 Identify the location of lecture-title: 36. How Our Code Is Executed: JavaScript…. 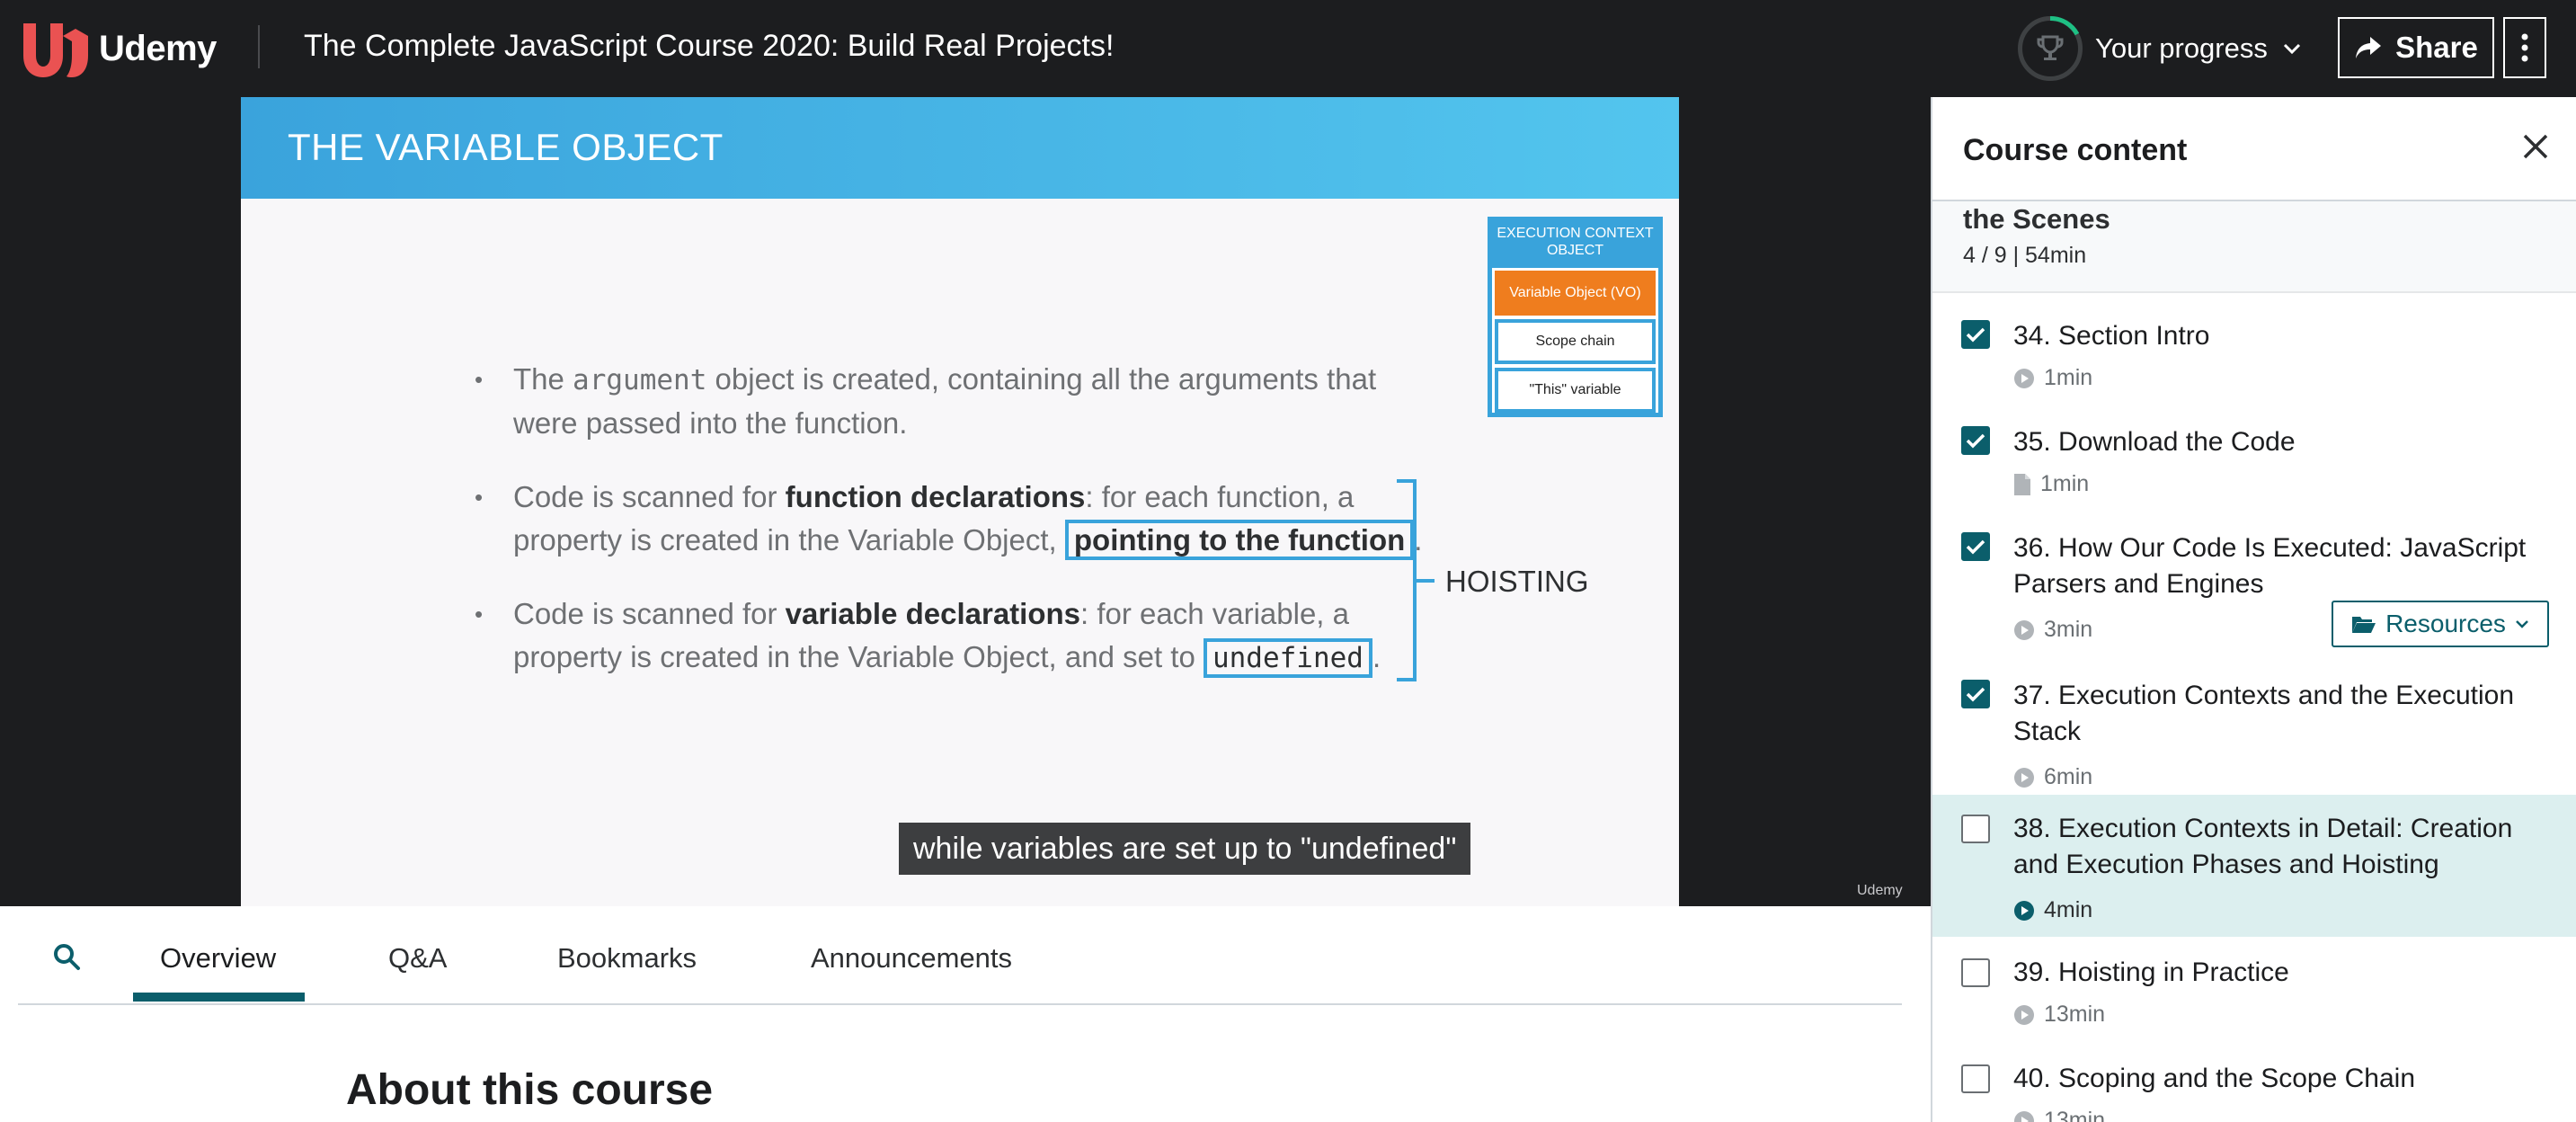
(2270, 566).